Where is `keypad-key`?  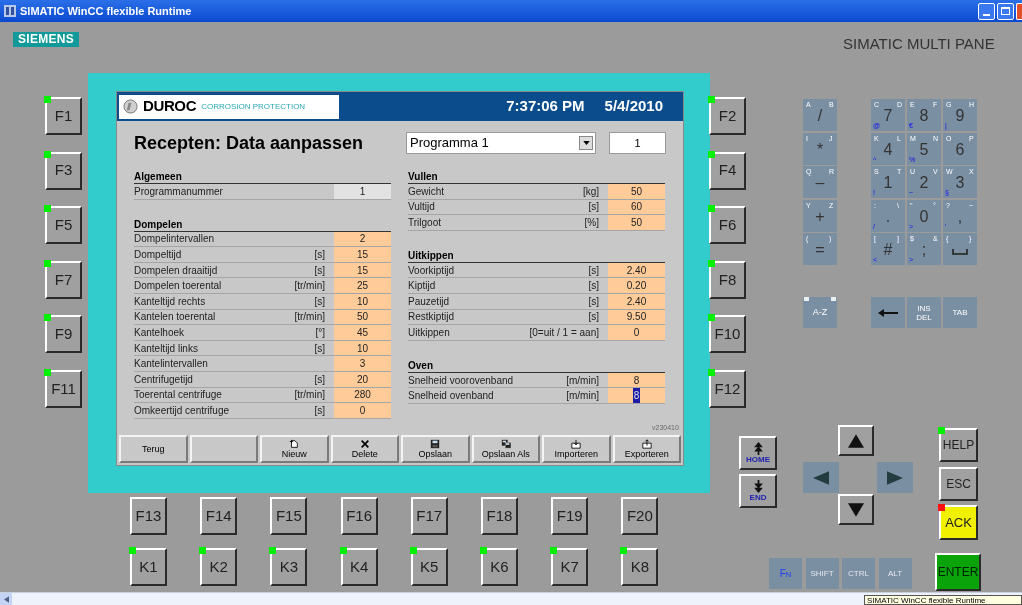
keypad-key is located at coordinates (888, 312).